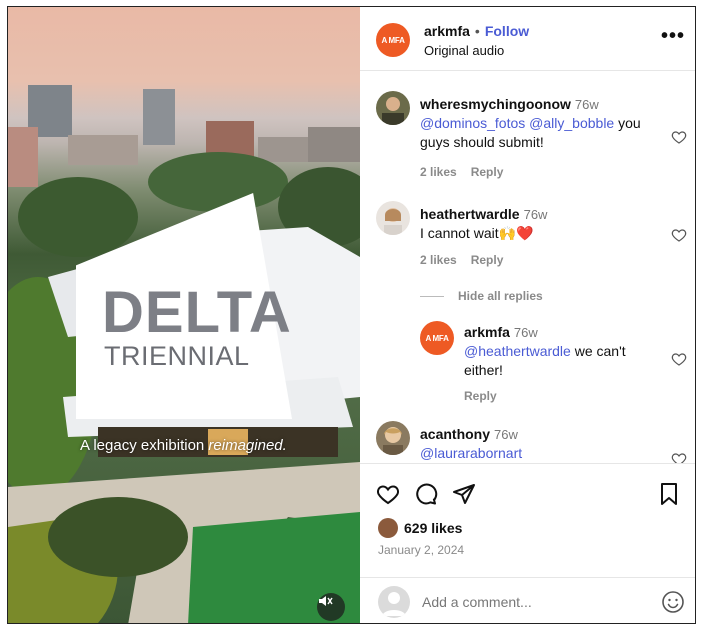 The height and width of the screenshot is (630, 701). Describe the element at coordinates (144, 445) in the screenshot. I see `video-caption-text: A legacy exhibition` at that location.